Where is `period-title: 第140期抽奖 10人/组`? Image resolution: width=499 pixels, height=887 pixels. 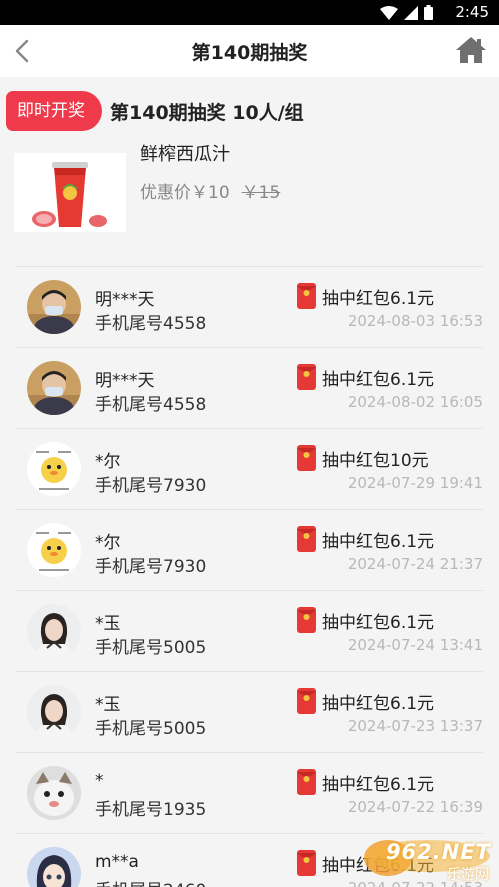
period-title: 第140期抽奖 10人/组 is located at coordinates (207, 113).